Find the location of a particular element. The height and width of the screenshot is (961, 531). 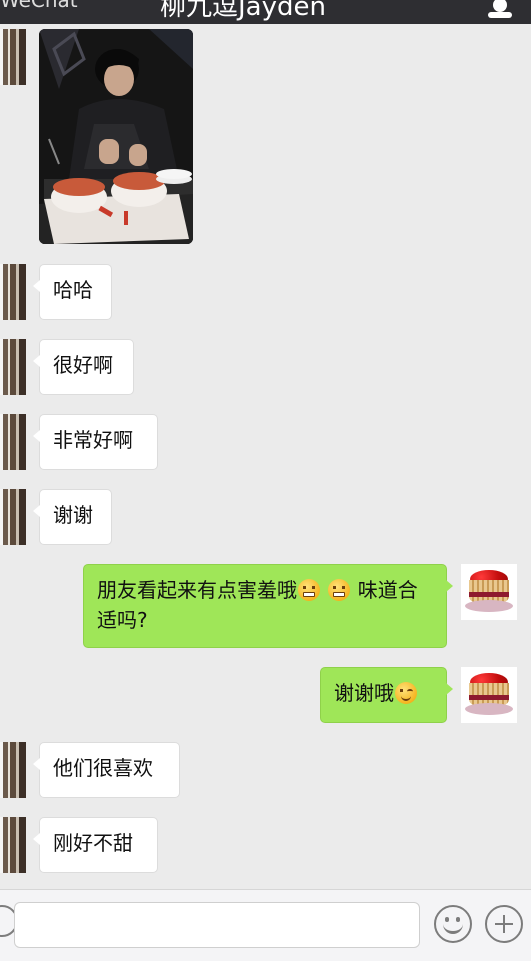

incoming-message-bubble: 很好啊 is located at coordinates (83, 367).